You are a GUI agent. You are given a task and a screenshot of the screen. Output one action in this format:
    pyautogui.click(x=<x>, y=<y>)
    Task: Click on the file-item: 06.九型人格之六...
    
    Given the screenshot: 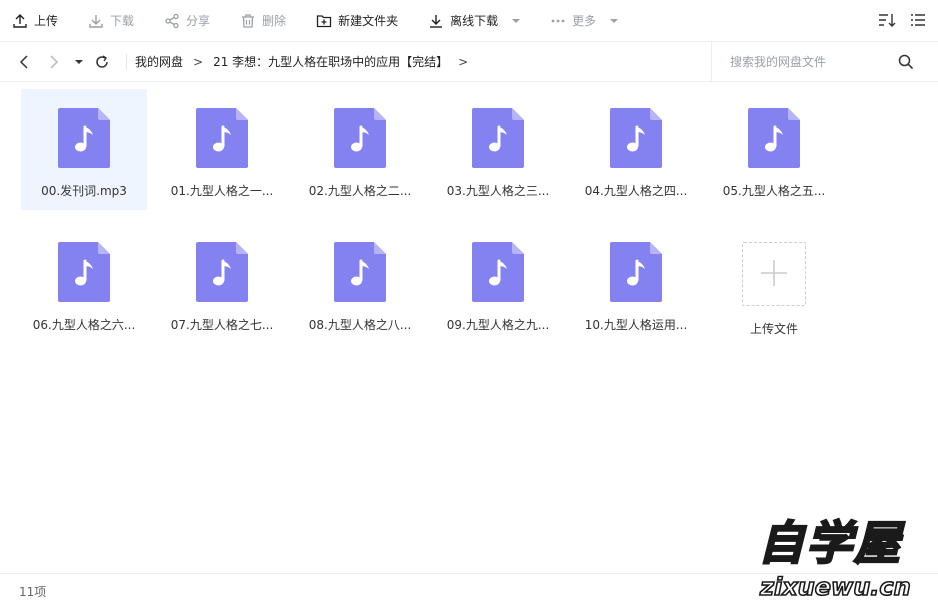 What is the action you would take?
    pyautogui.click(x=84, y=283)
    